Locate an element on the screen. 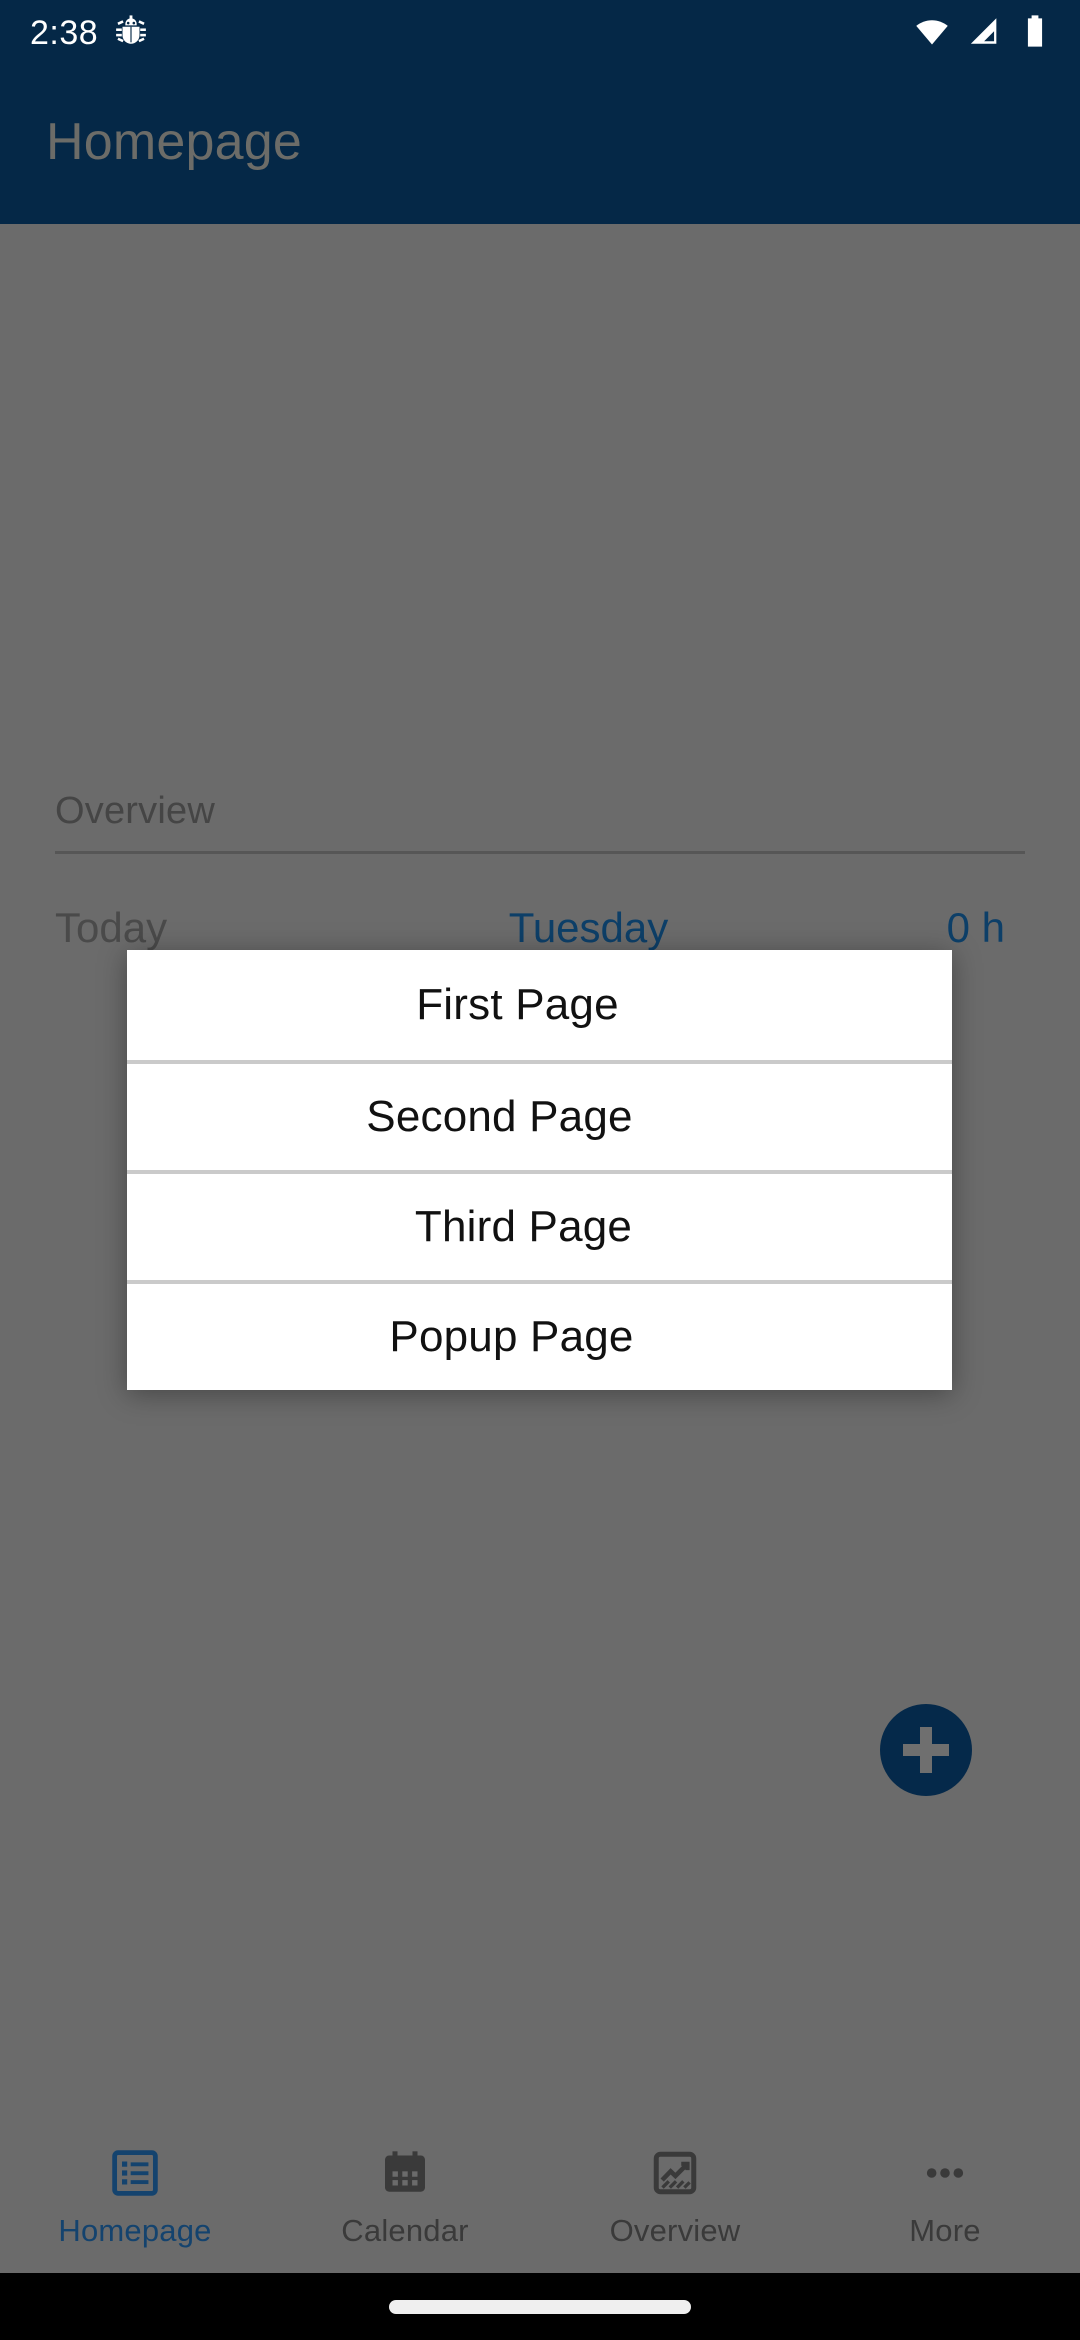 The height and width of the screenshot is (2340, 1080). dialog-option-second-page: Second Page is located at coordinates (539, 1115).